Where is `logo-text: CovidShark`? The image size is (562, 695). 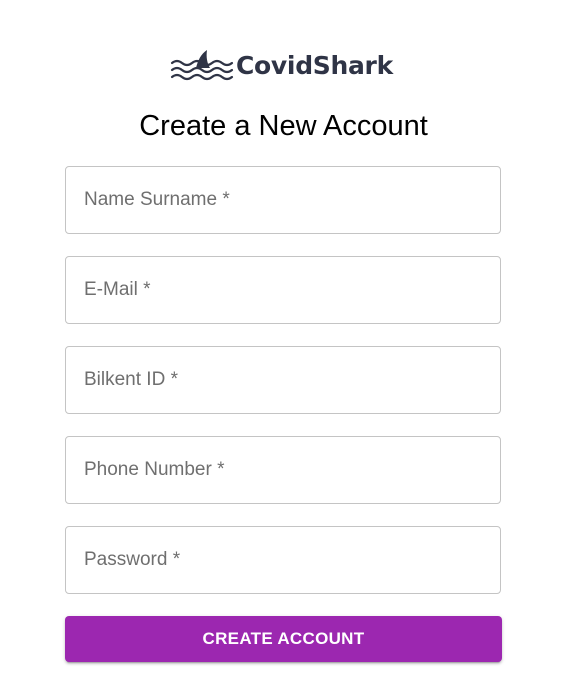 logo-text: CovidShark is located at coordinates (314, 65).